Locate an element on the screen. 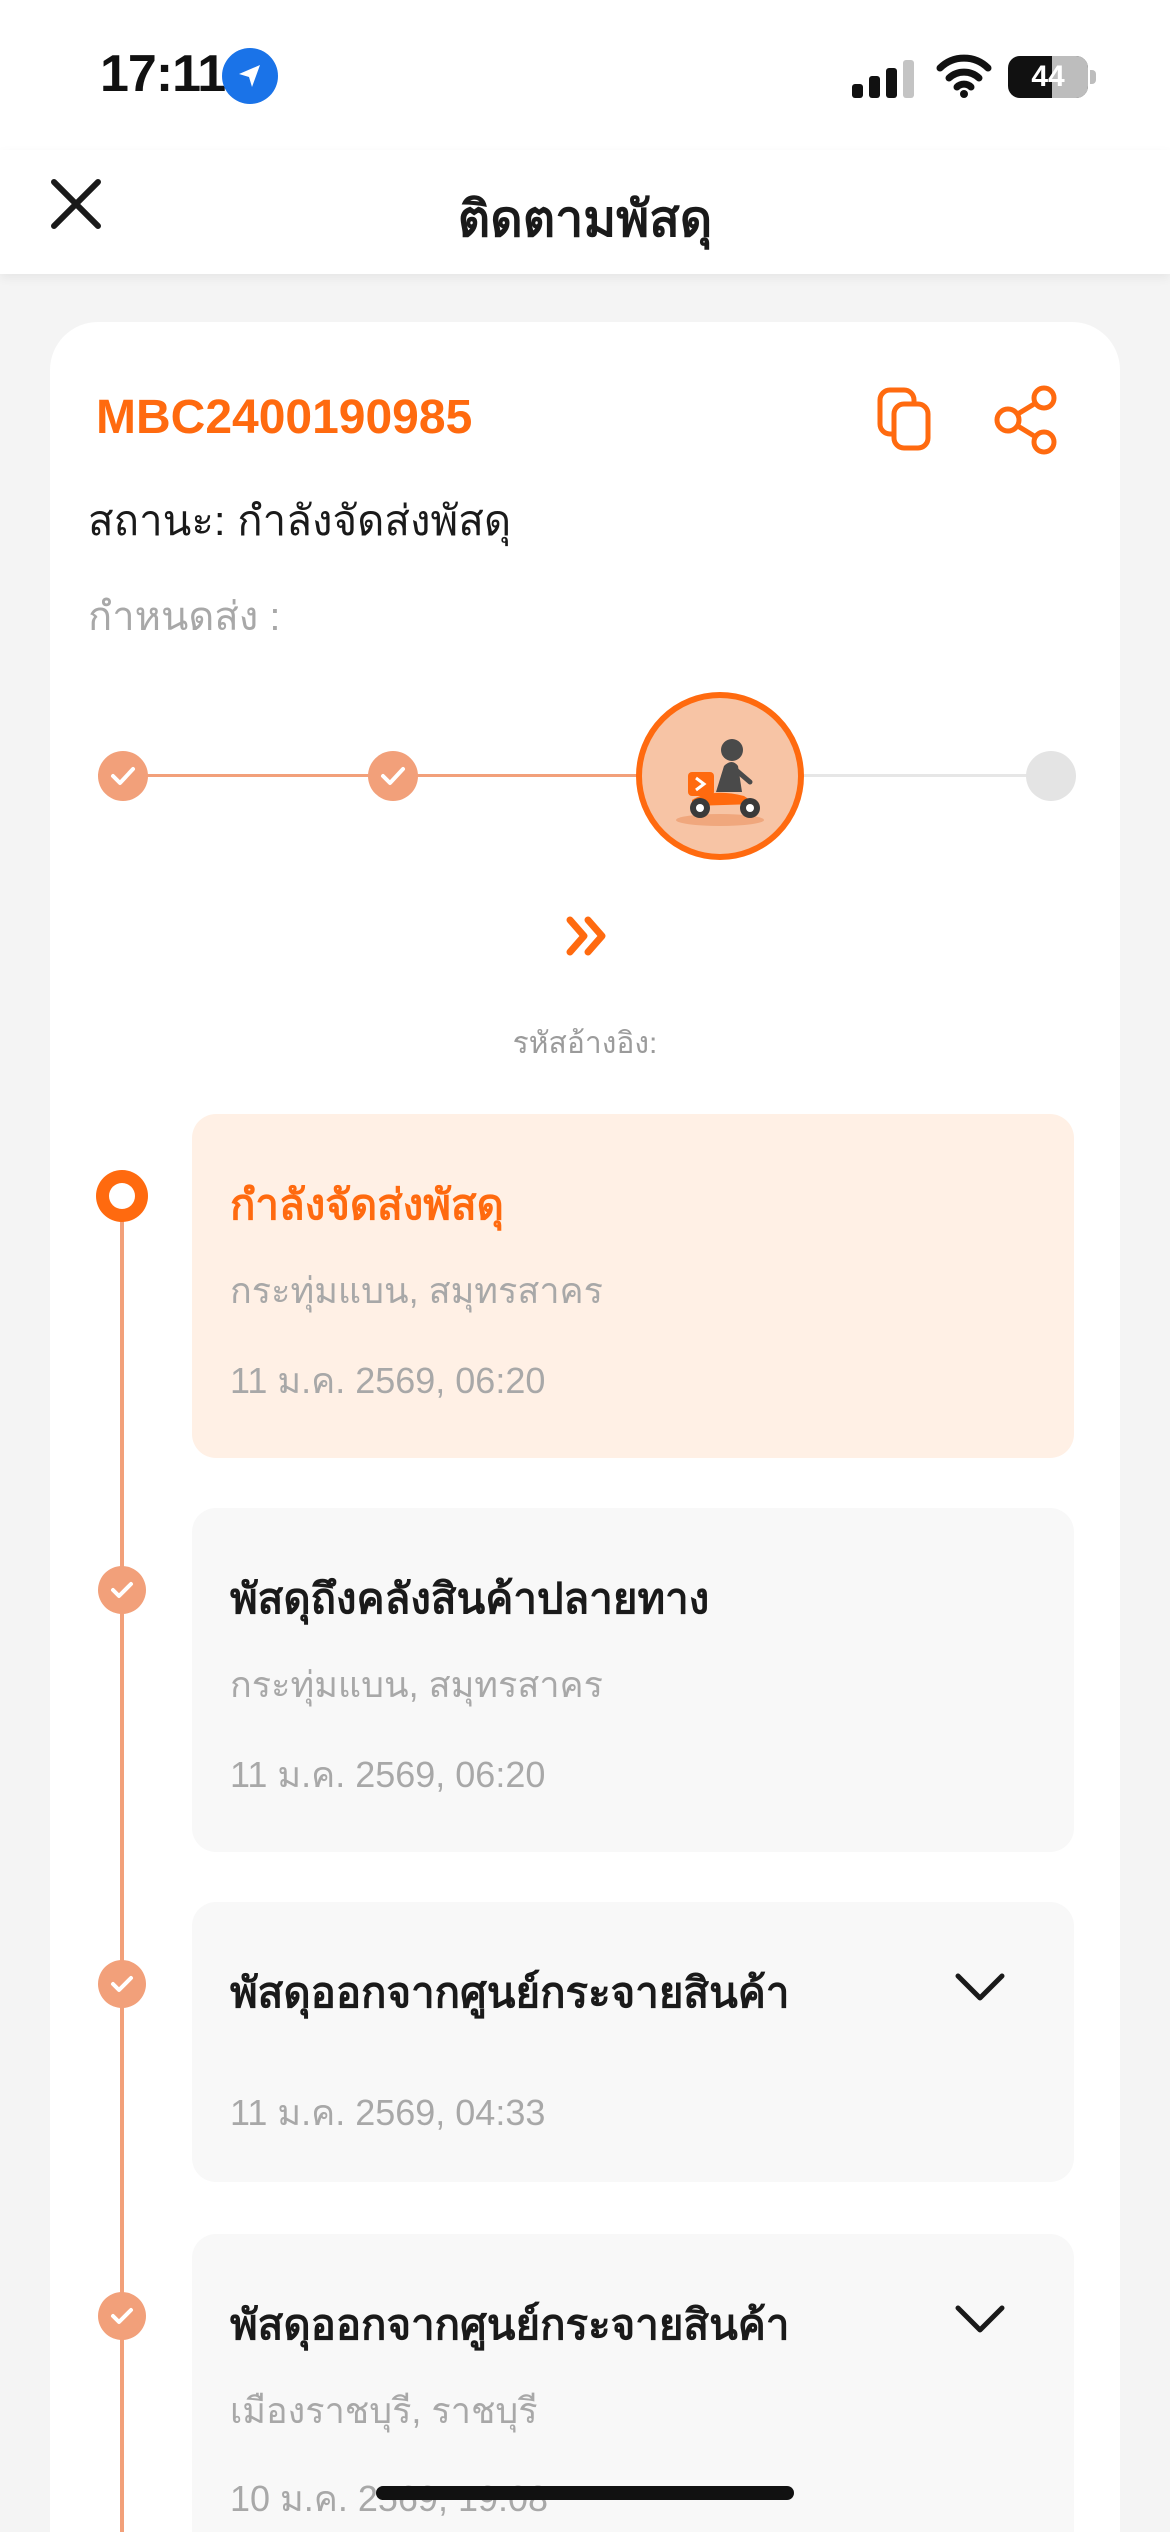 The width and height of the screenshot is (1170, 2532). battery-level: 44 is located at coordinates (1048, 76).